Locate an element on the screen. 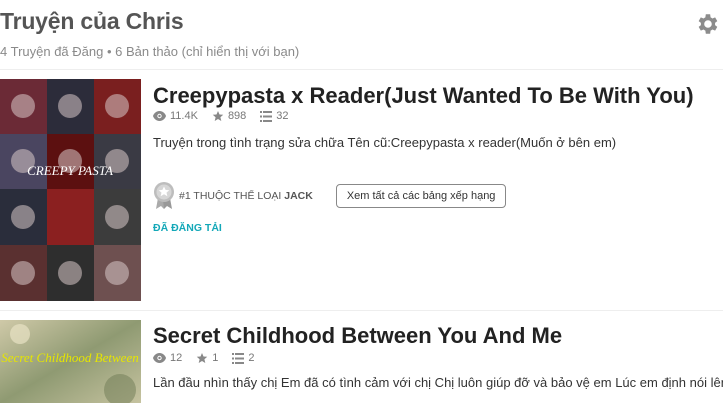  cover-caption: CREEPY PASTA is located at coordinates (70, 170).